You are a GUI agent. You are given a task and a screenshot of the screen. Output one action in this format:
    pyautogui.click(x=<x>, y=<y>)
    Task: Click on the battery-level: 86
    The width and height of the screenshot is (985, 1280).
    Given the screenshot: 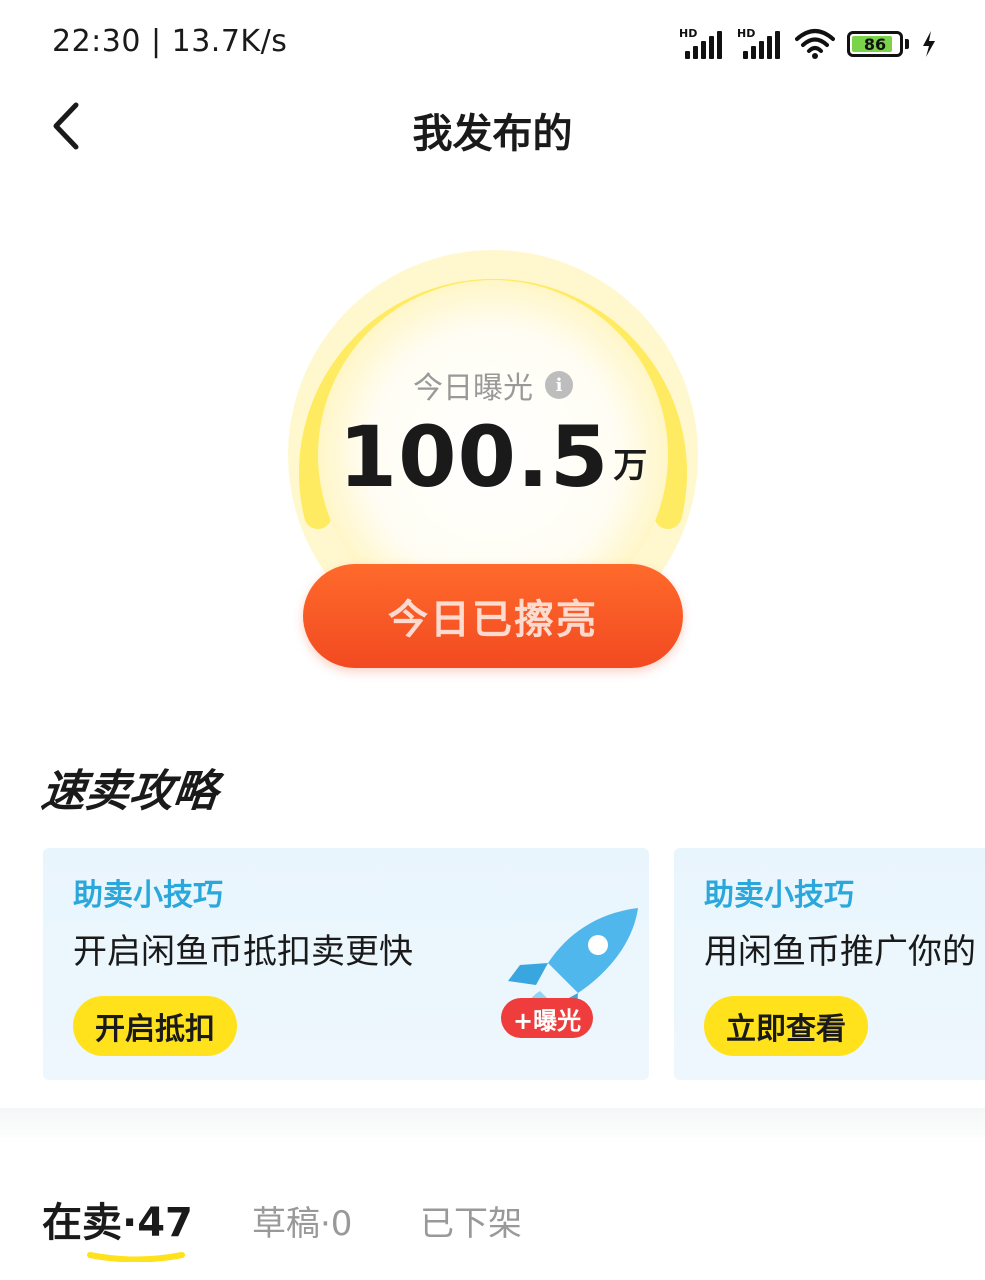 What is the action you would take?
    pyautogui.click(x=875, y=44)
    